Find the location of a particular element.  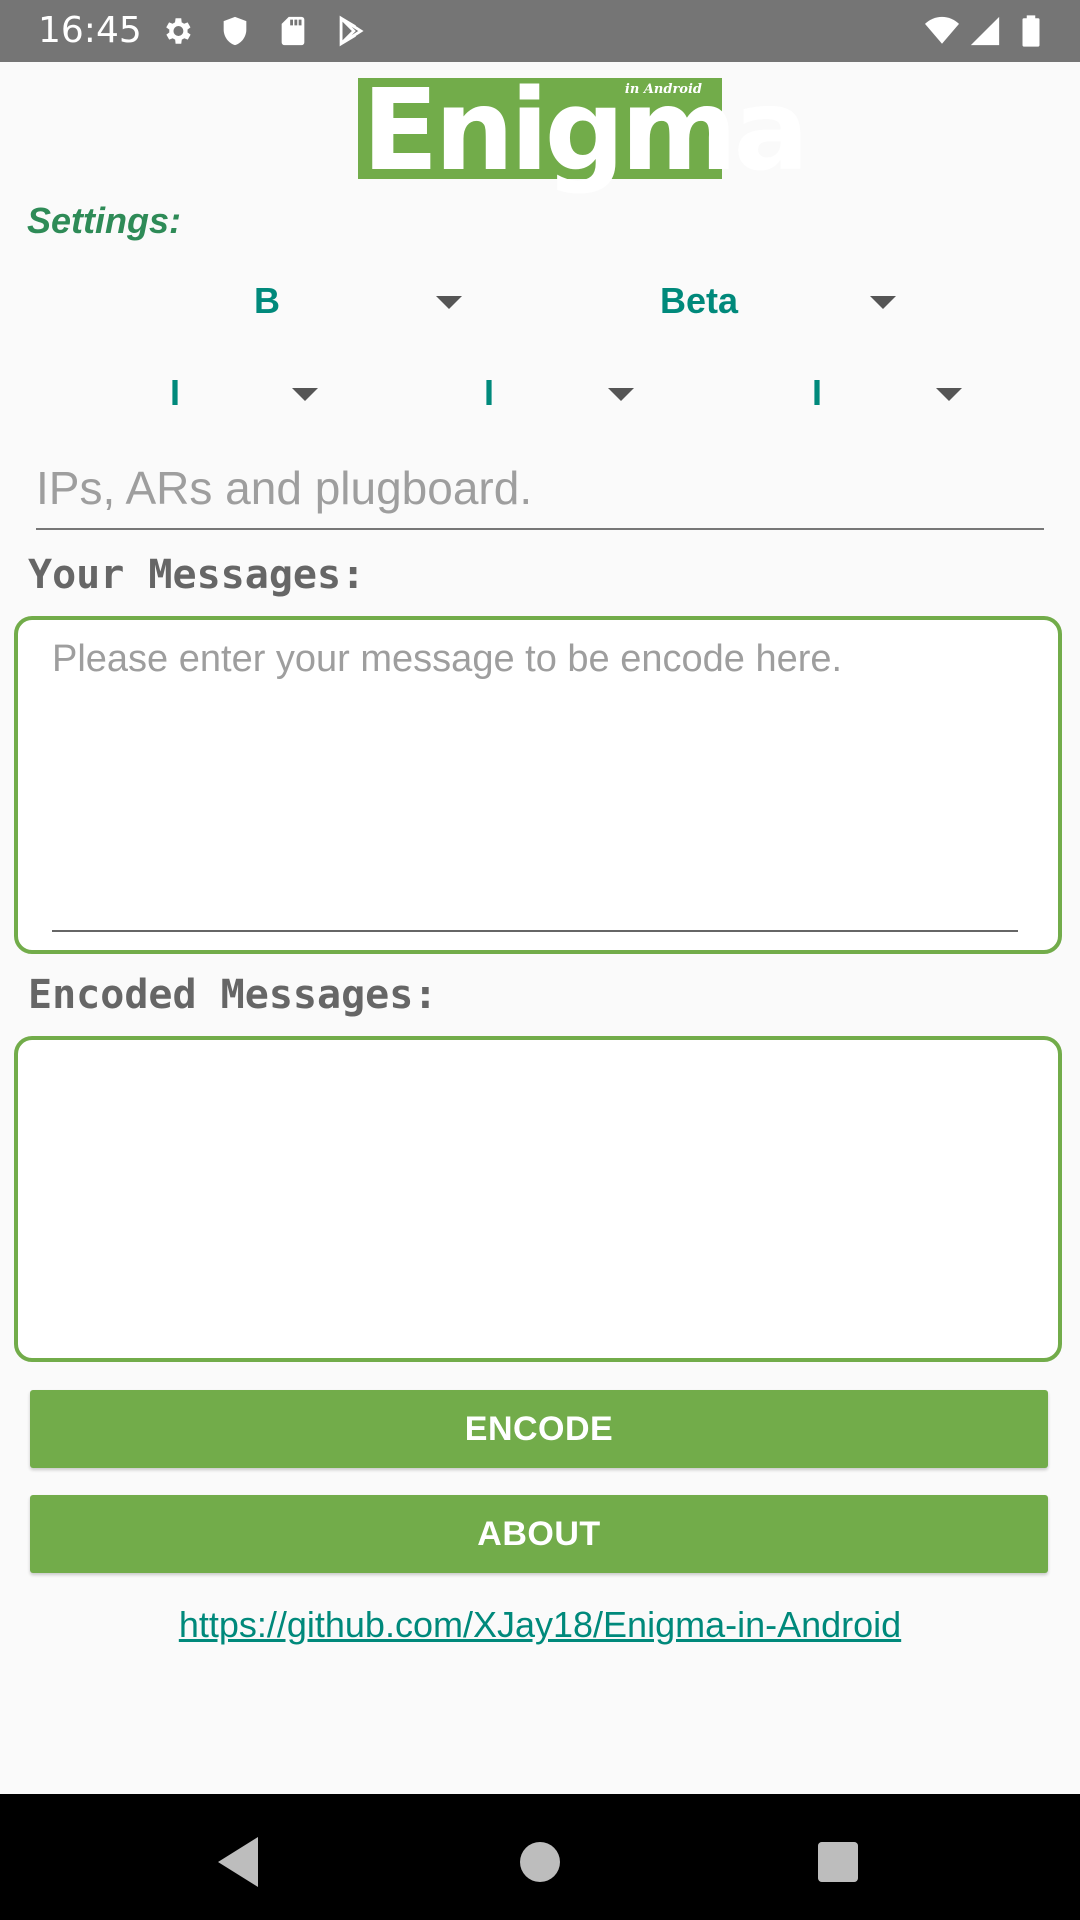

encode-button: ENCODE is located at coordinates (539, 1429).